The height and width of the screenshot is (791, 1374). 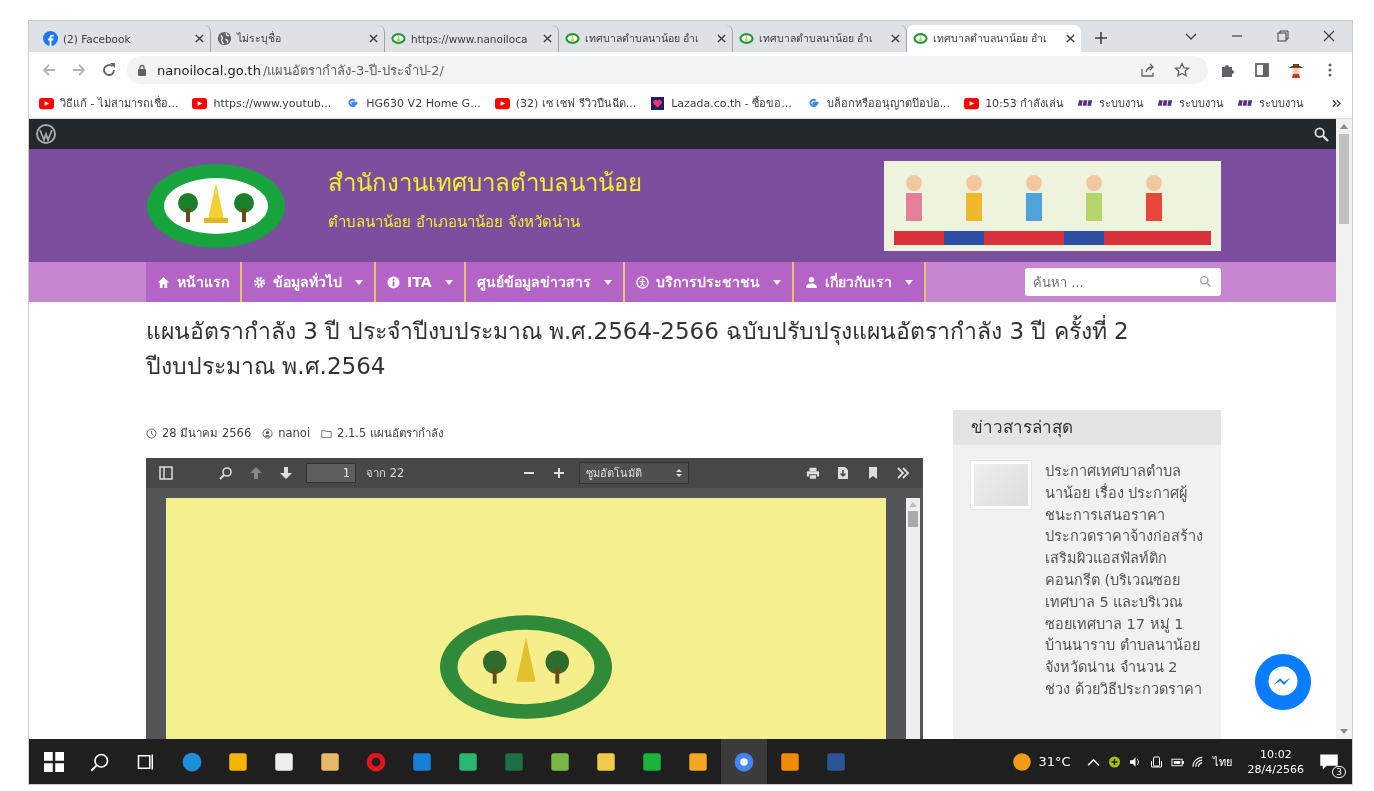 I want to click on temperature: 31°C, so click(x=1054, y=761).